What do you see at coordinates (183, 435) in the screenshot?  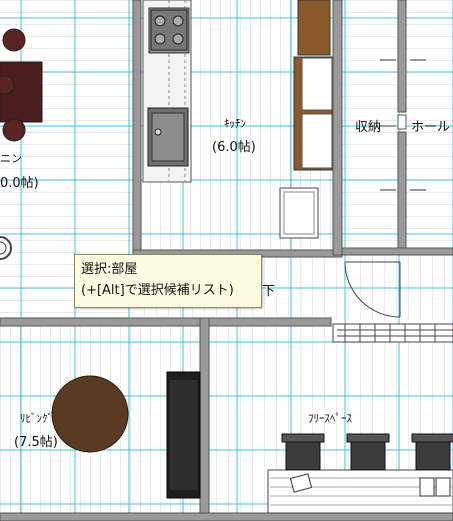 I see `tv-screen` at bounding box center [183, 435].